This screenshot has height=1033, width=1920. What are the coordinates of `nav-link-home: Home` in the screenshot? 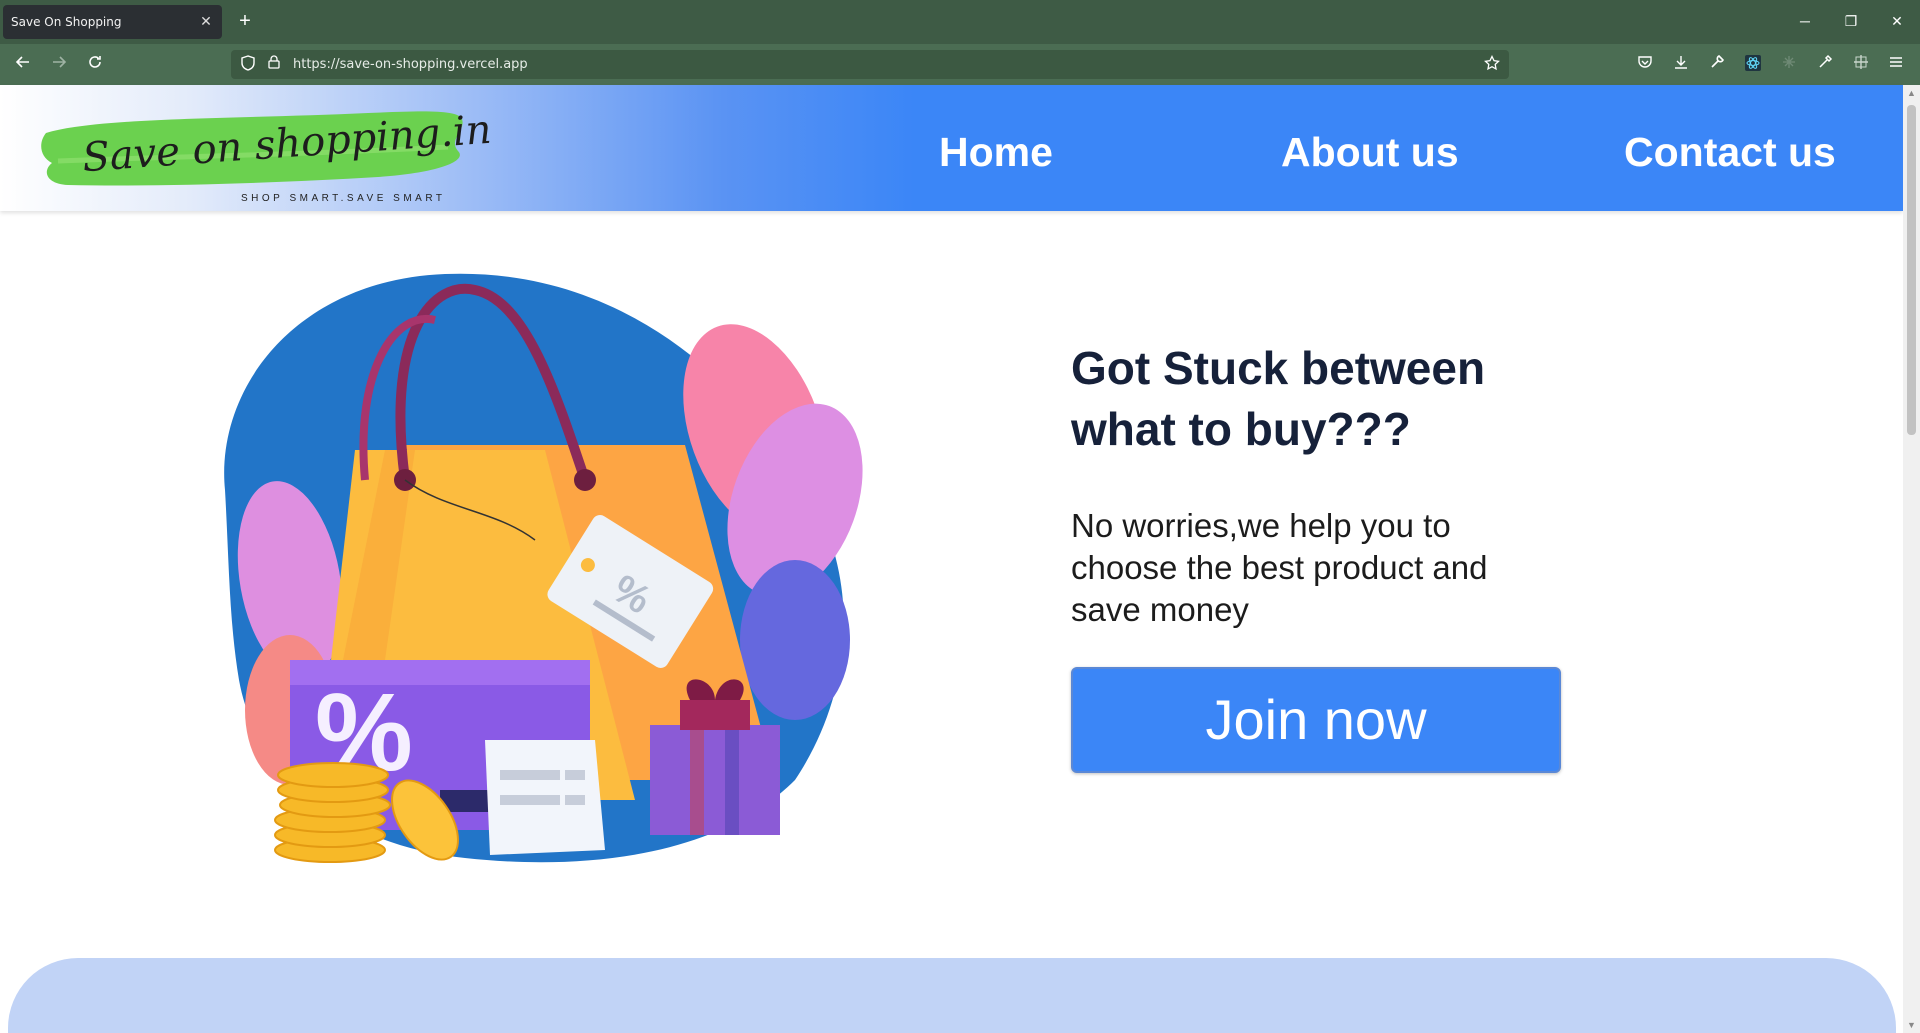 It's located at (996, 152).